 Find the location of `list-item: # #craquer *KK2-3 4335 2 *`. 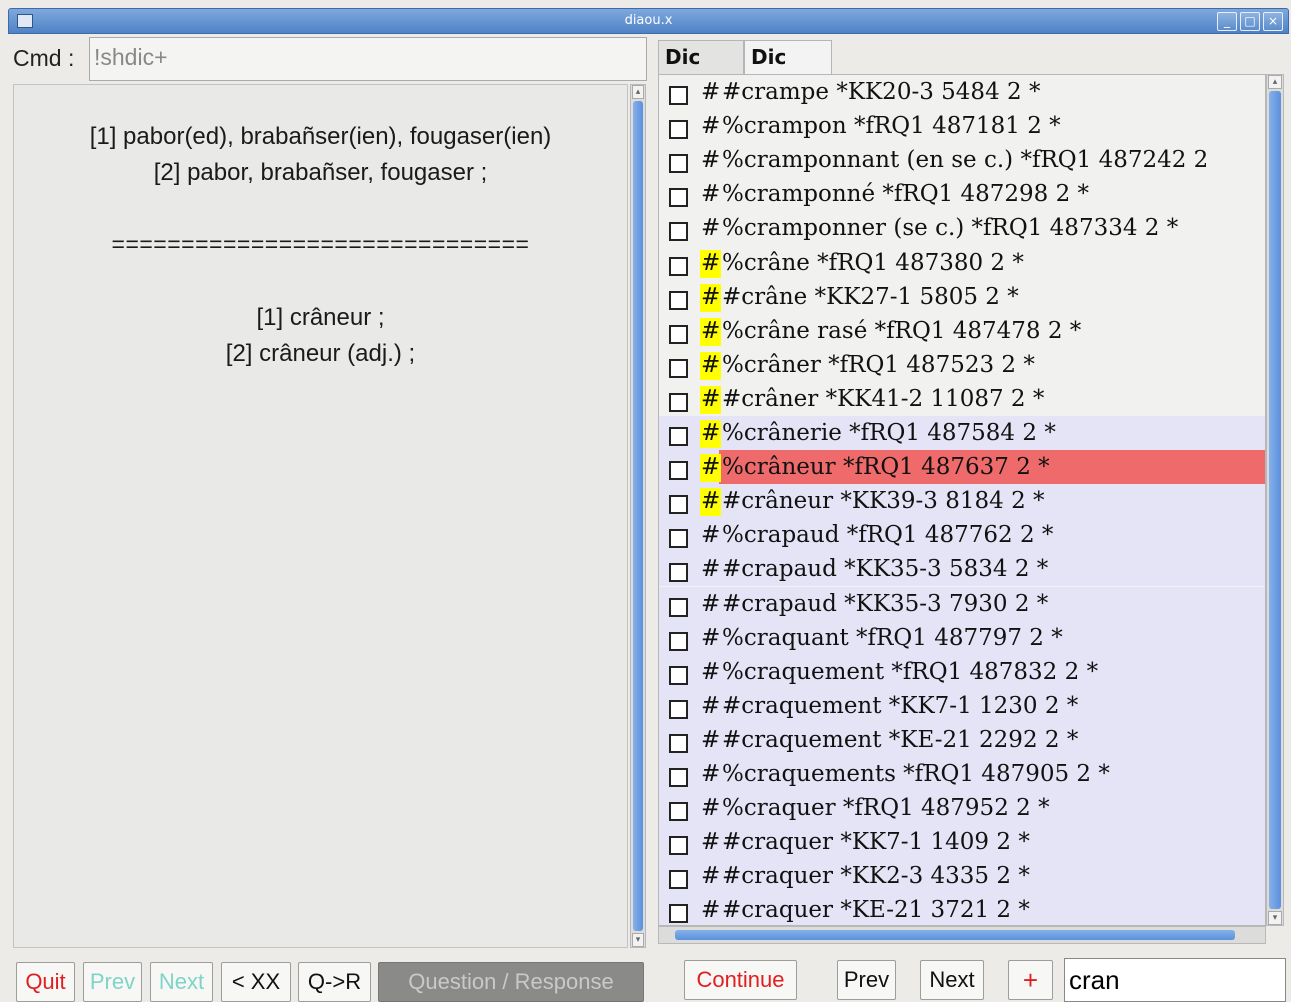

list-item: # #craquer *KK2-3 4335 2 * is located at coordinates (962, 876).